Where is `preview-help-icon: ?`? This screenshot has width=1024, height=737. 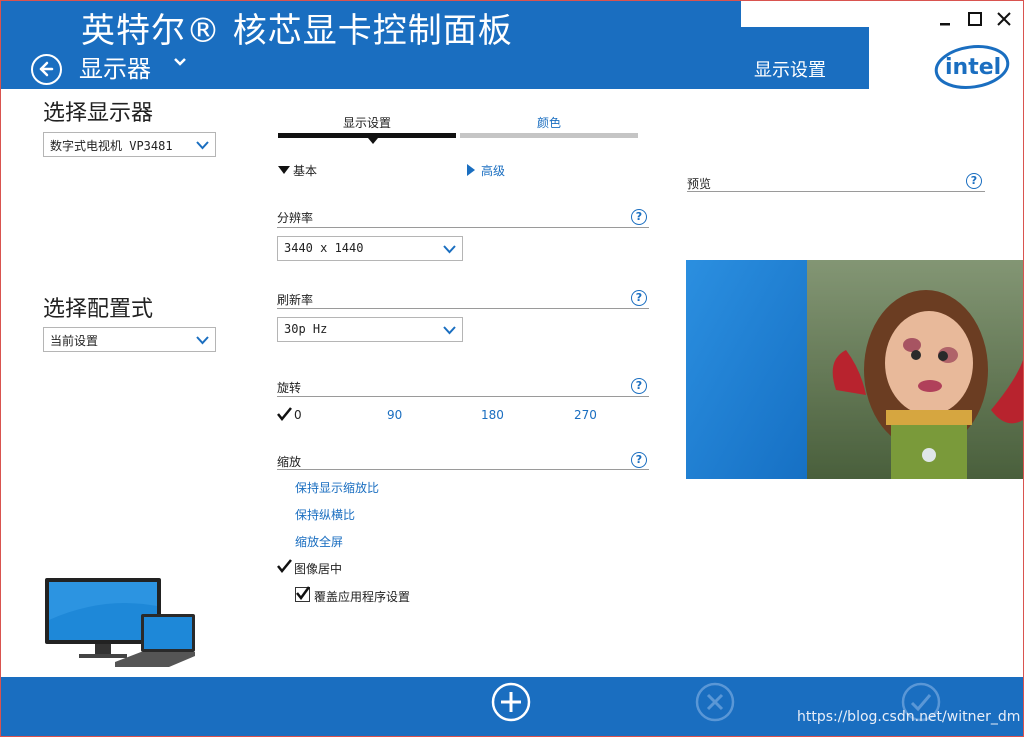 preview-help-icon: ? is located at coordinates (974, 181).